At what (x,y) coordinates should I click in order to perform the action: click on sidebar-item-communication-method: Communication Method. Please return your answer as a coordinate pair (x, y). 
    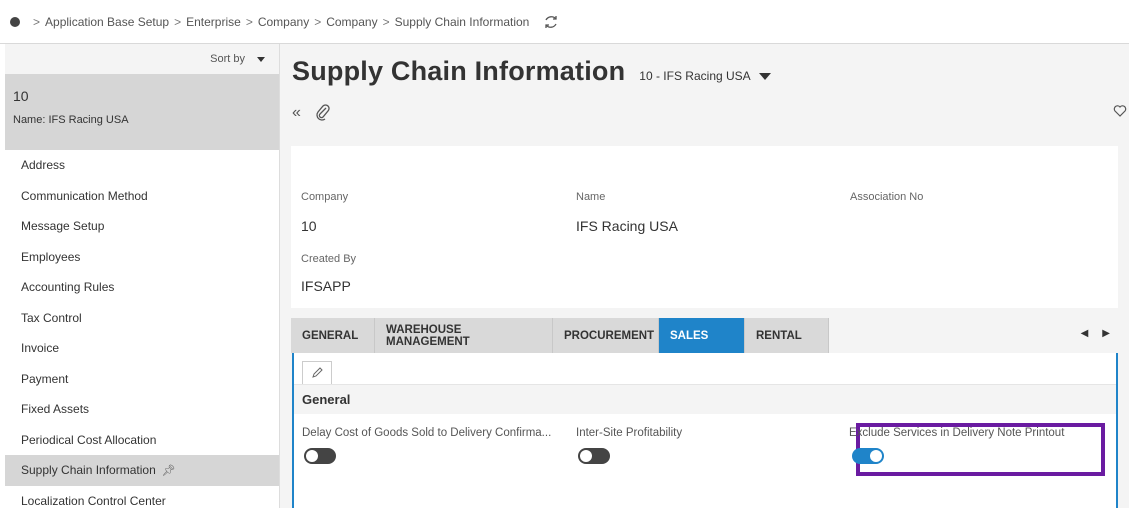
    Looking at the image, I should click on (142, 196).